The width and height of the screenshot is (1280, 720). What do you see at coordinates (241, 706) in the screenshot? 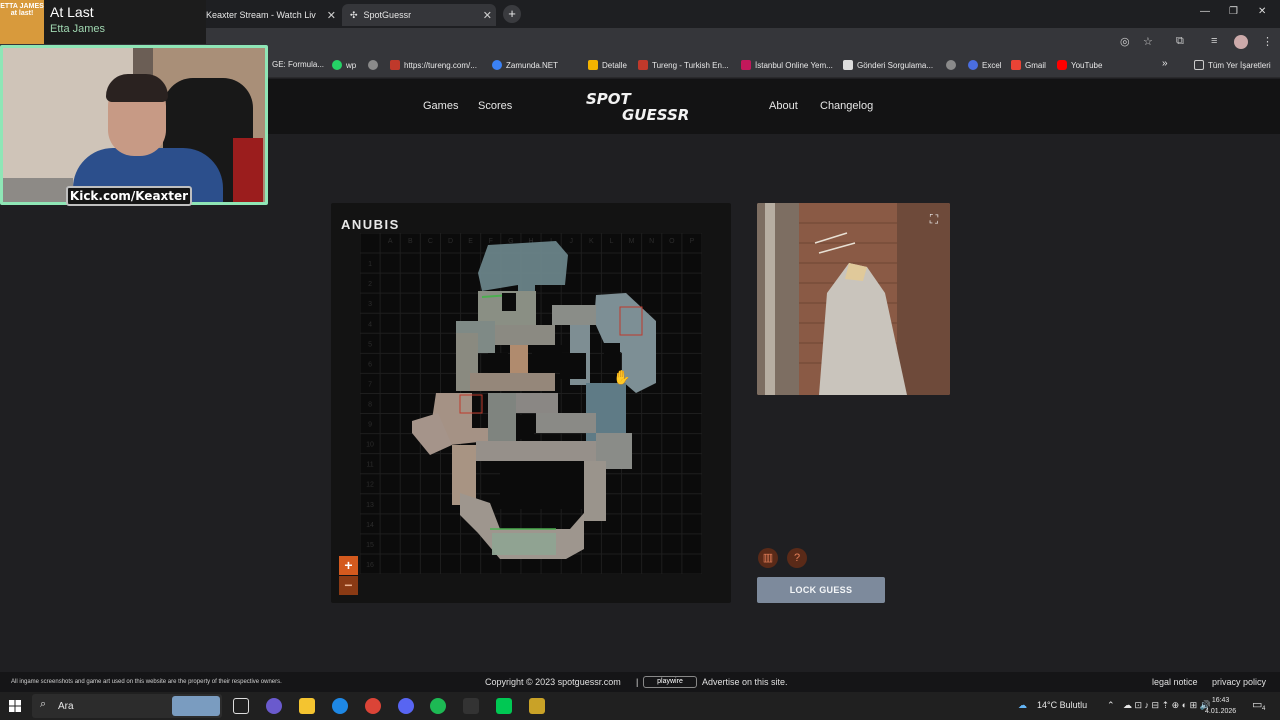
I see `task-view-icon` at bounding box center [241, 706].